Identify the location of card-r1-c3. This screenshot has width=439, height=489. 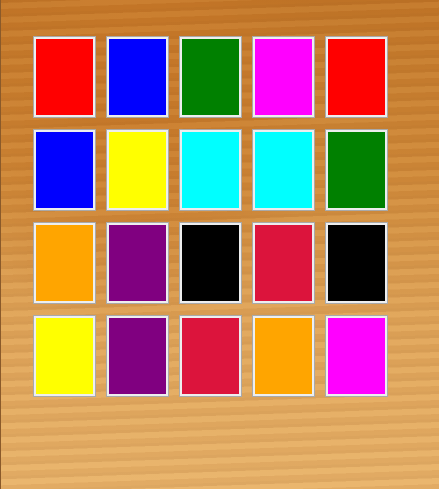
(210, 77).